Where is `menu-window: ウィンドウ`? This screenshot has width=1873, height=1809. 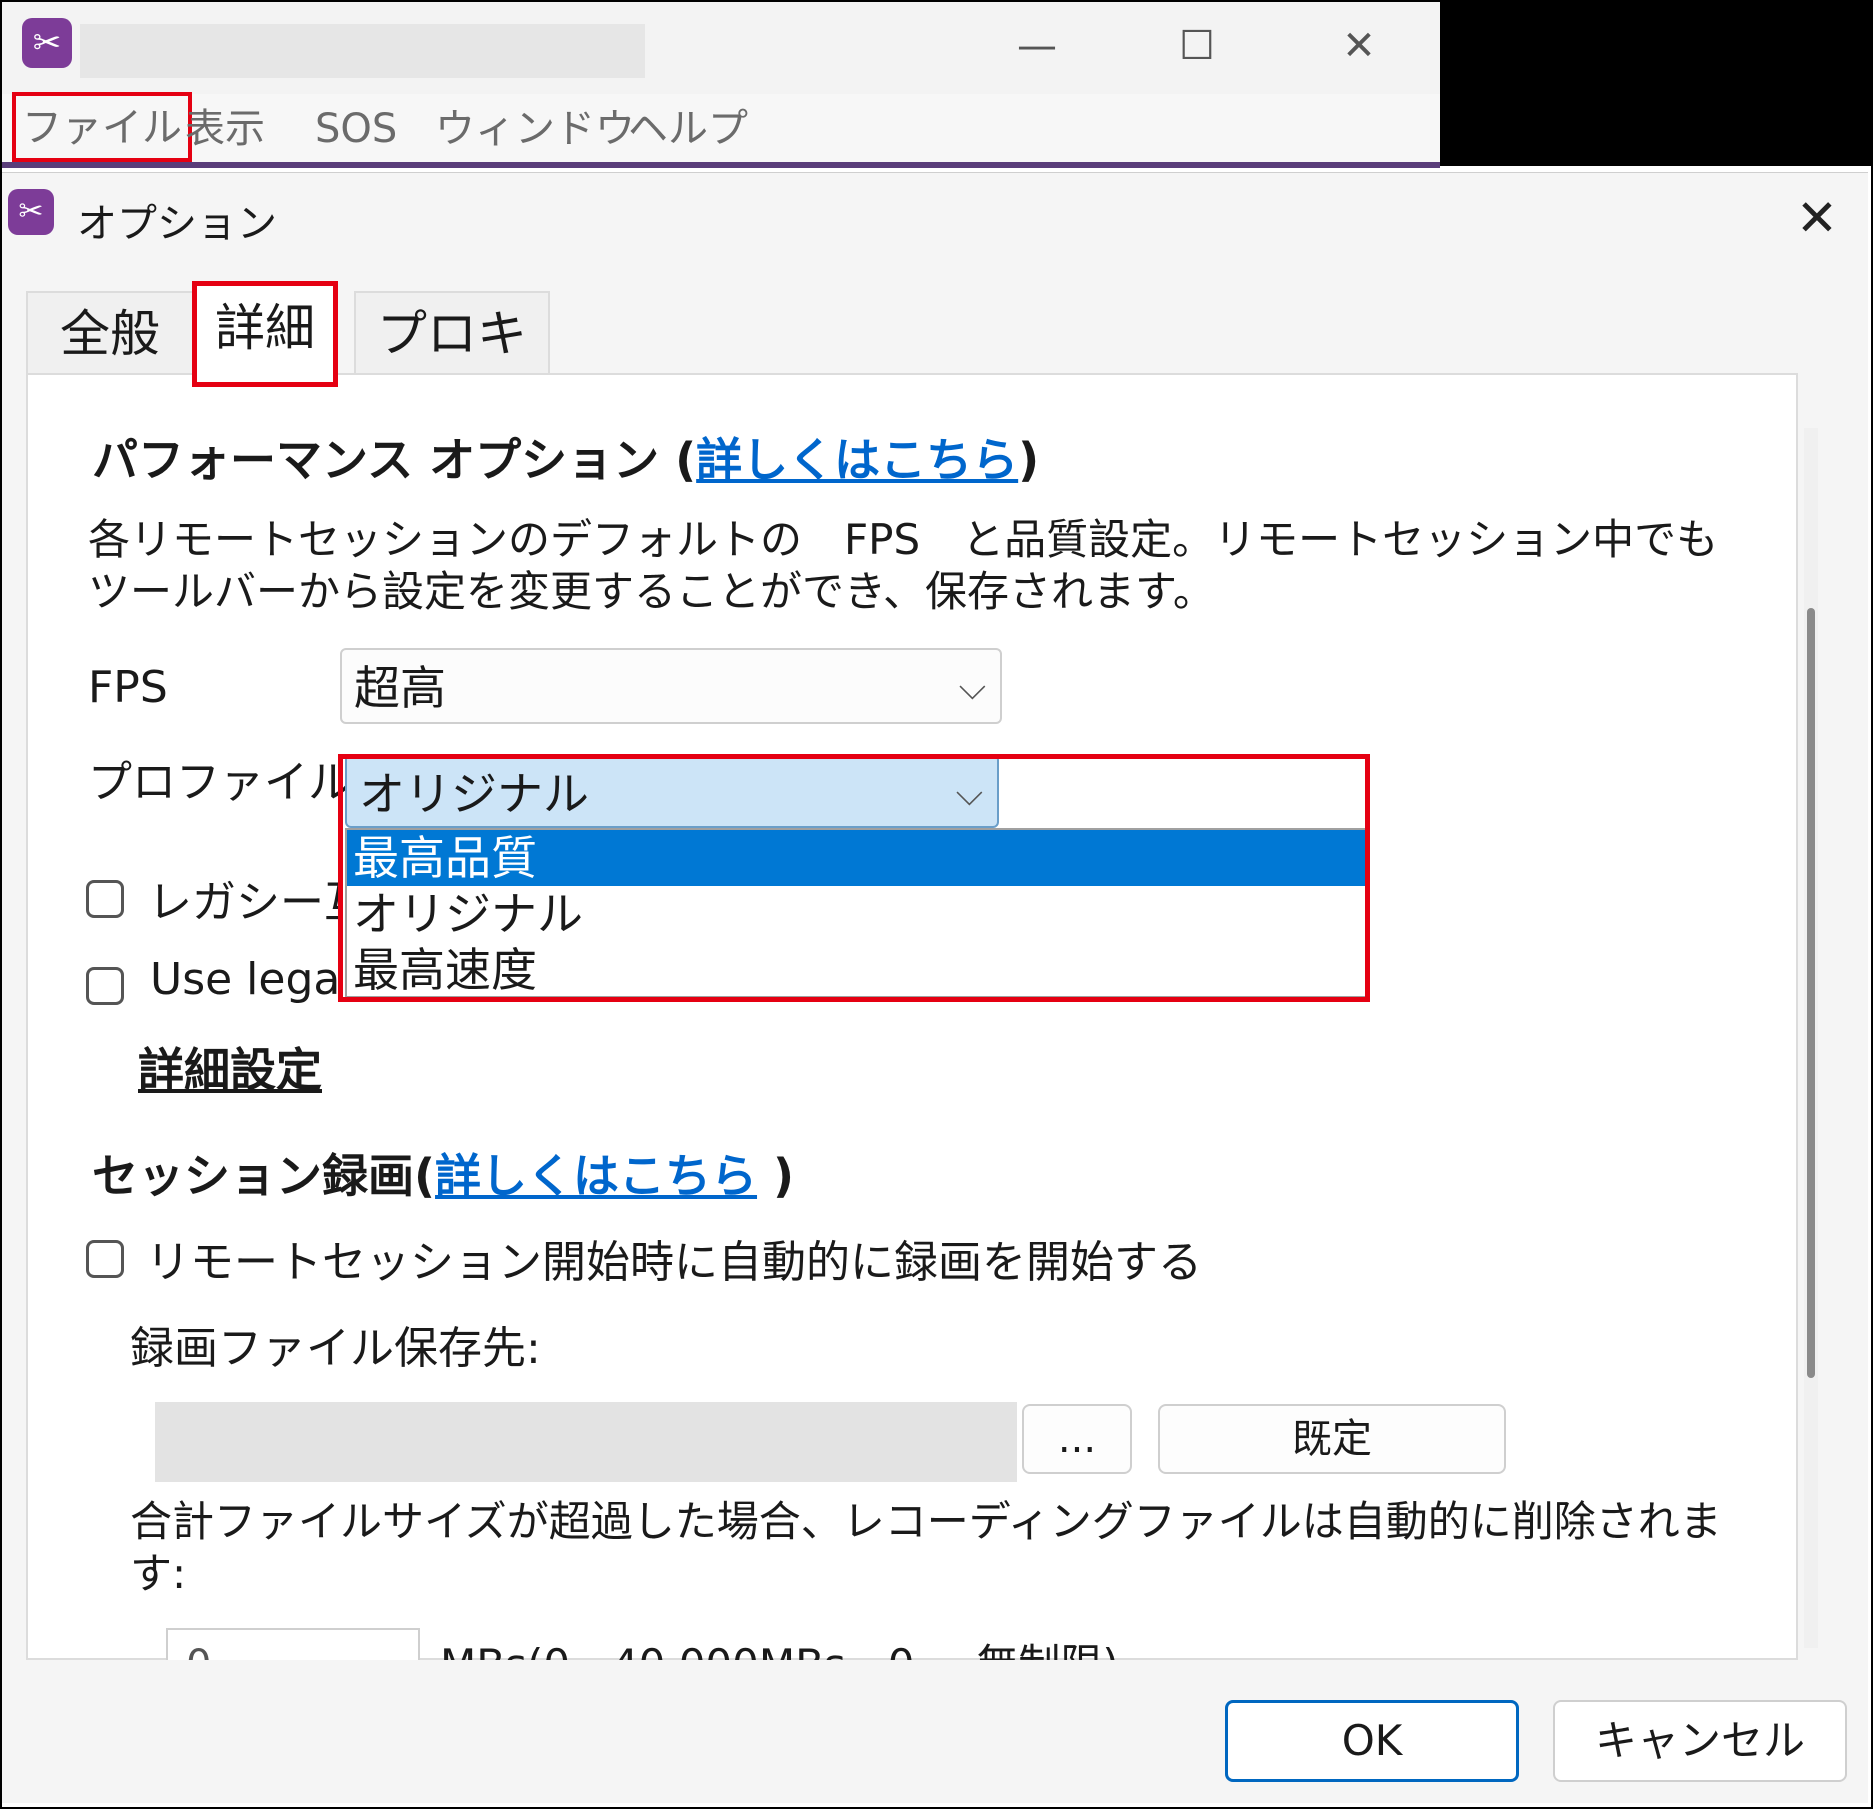
menu-window: ウィンドウ is located at coordinates (535, 129).